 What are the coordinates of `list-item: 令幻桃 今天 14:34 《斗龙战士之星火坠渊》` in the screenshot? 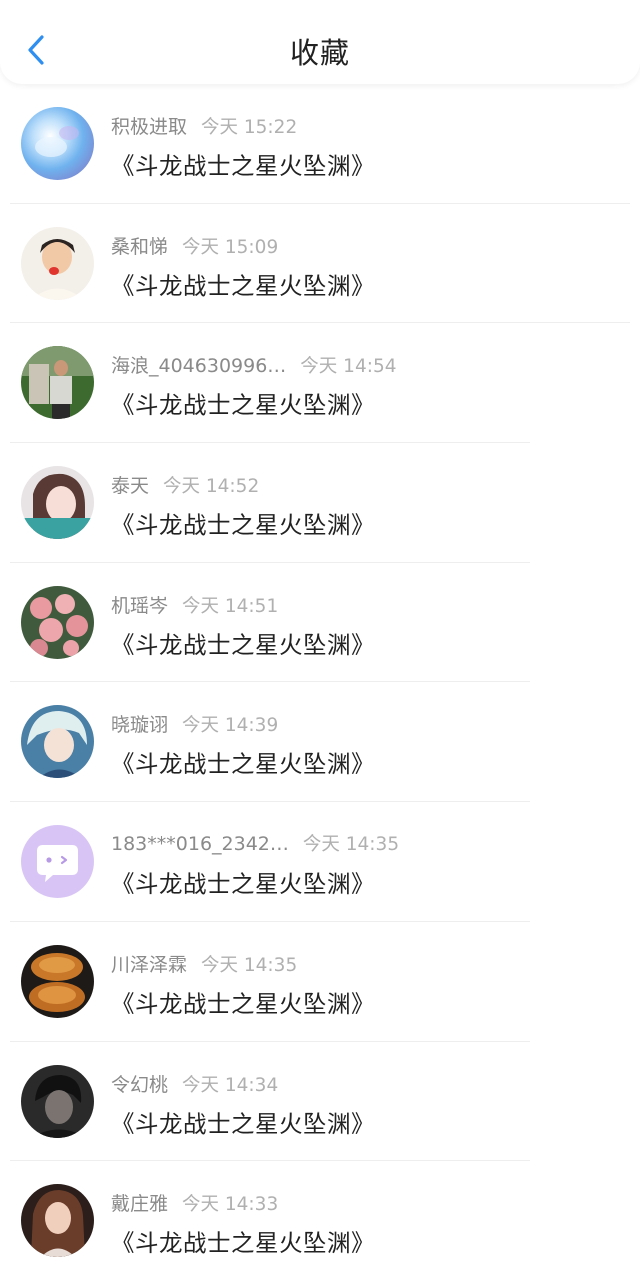 It's located at (320, 1102).